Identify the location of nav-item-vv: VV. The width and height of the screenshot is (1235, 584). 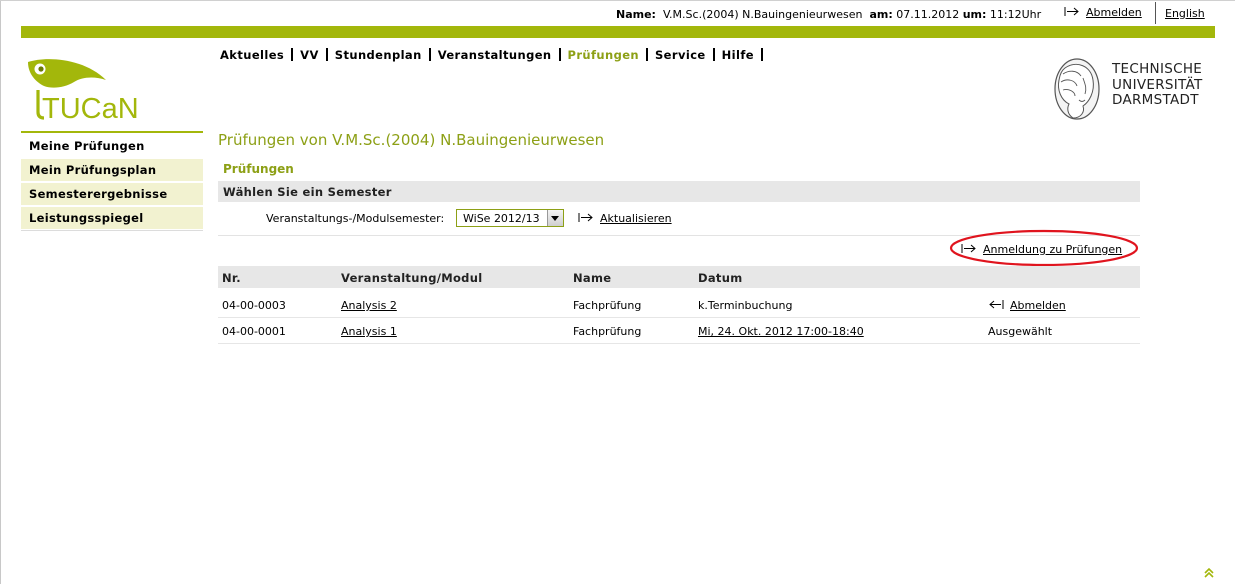
(309, 55).